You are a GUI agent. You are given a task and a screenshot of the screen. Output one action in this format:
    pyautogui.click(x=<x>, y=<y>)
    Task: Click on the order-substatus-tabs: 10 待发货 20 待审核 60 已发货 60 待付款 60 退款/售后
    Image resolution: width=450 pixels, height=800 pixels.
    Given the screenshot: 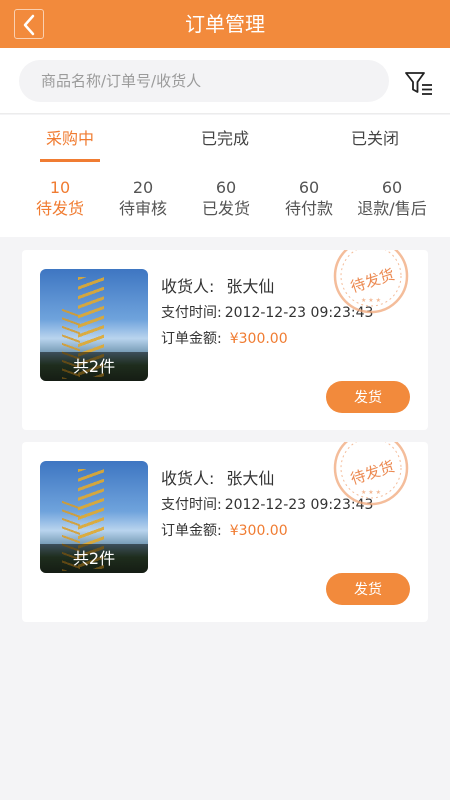 What is the action you would take?
    pyautogui.click(x=225, y=200)
    